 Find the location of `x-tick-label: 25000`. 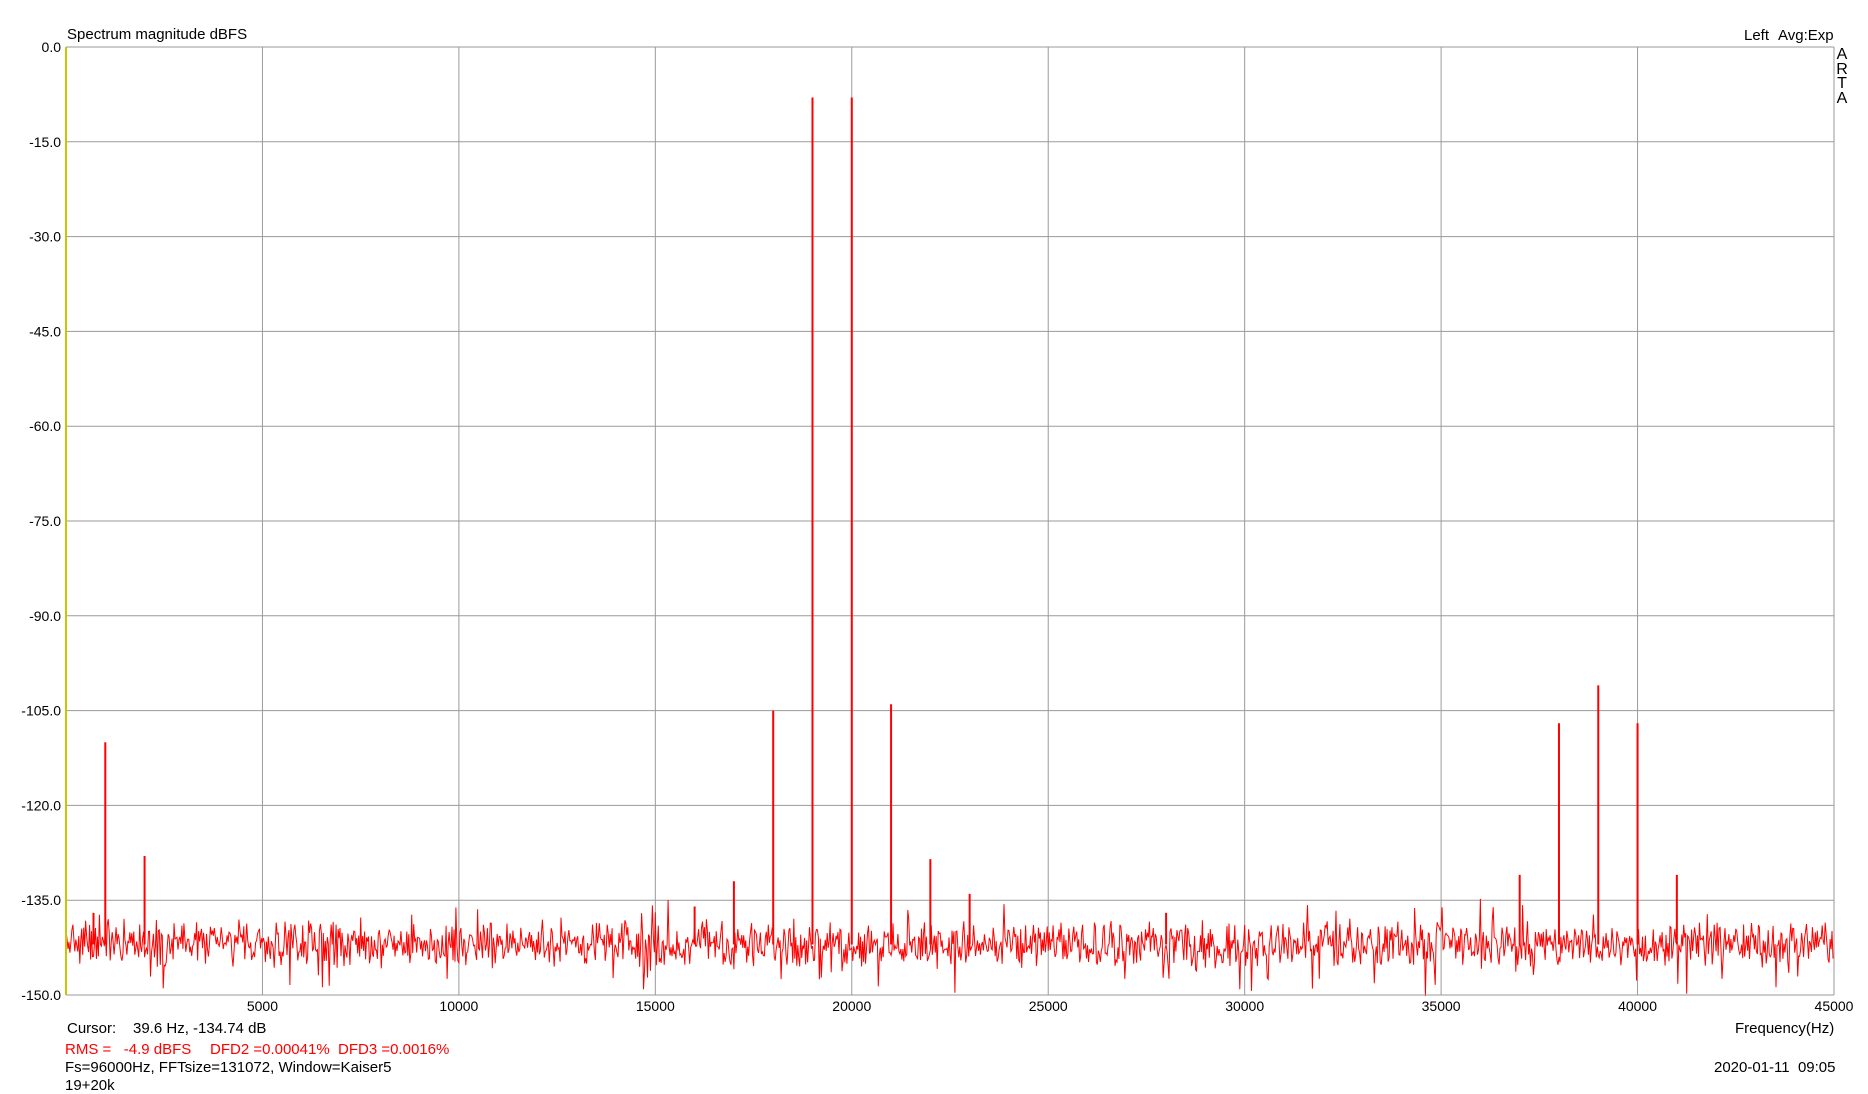

x-tick-label: 25000 is located at coordinates (1048, 1006).